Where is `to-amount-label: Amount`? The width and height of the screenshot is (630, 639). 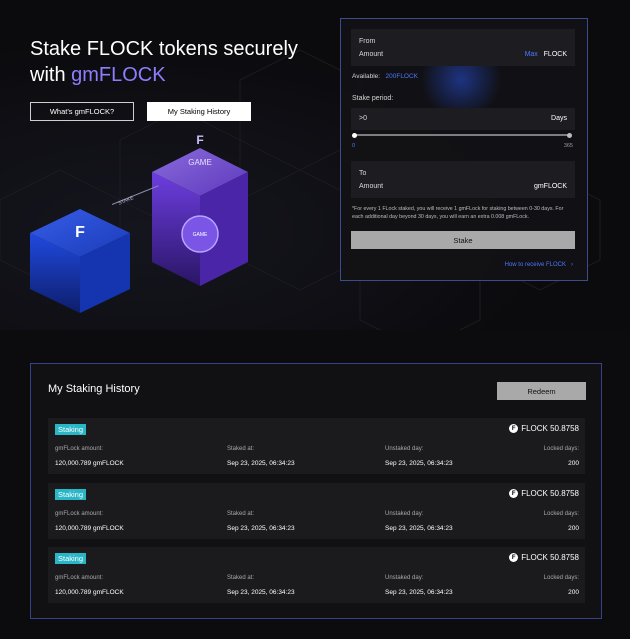 to-amount-label: Amount is located at coordinates (371, 186).